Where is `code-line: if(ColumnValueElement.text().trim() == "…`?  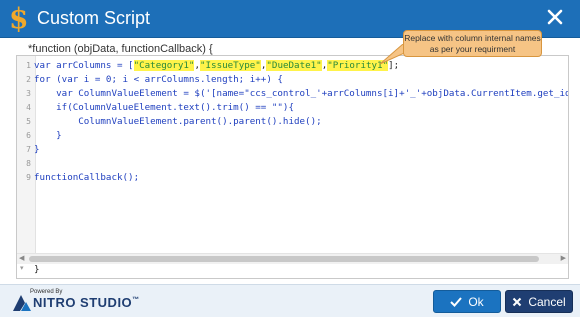 code-line: if(ColumnValueElement.text().trim() == "… is located at coordinates (164, 107).